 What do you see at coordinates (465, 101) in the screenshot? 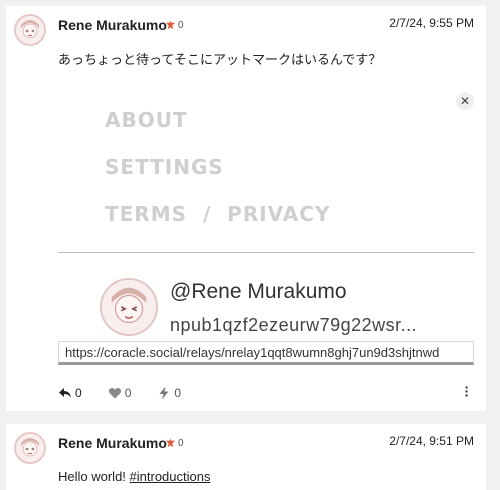
I see `close-icon: ✕` at bounding box center [465, 101].